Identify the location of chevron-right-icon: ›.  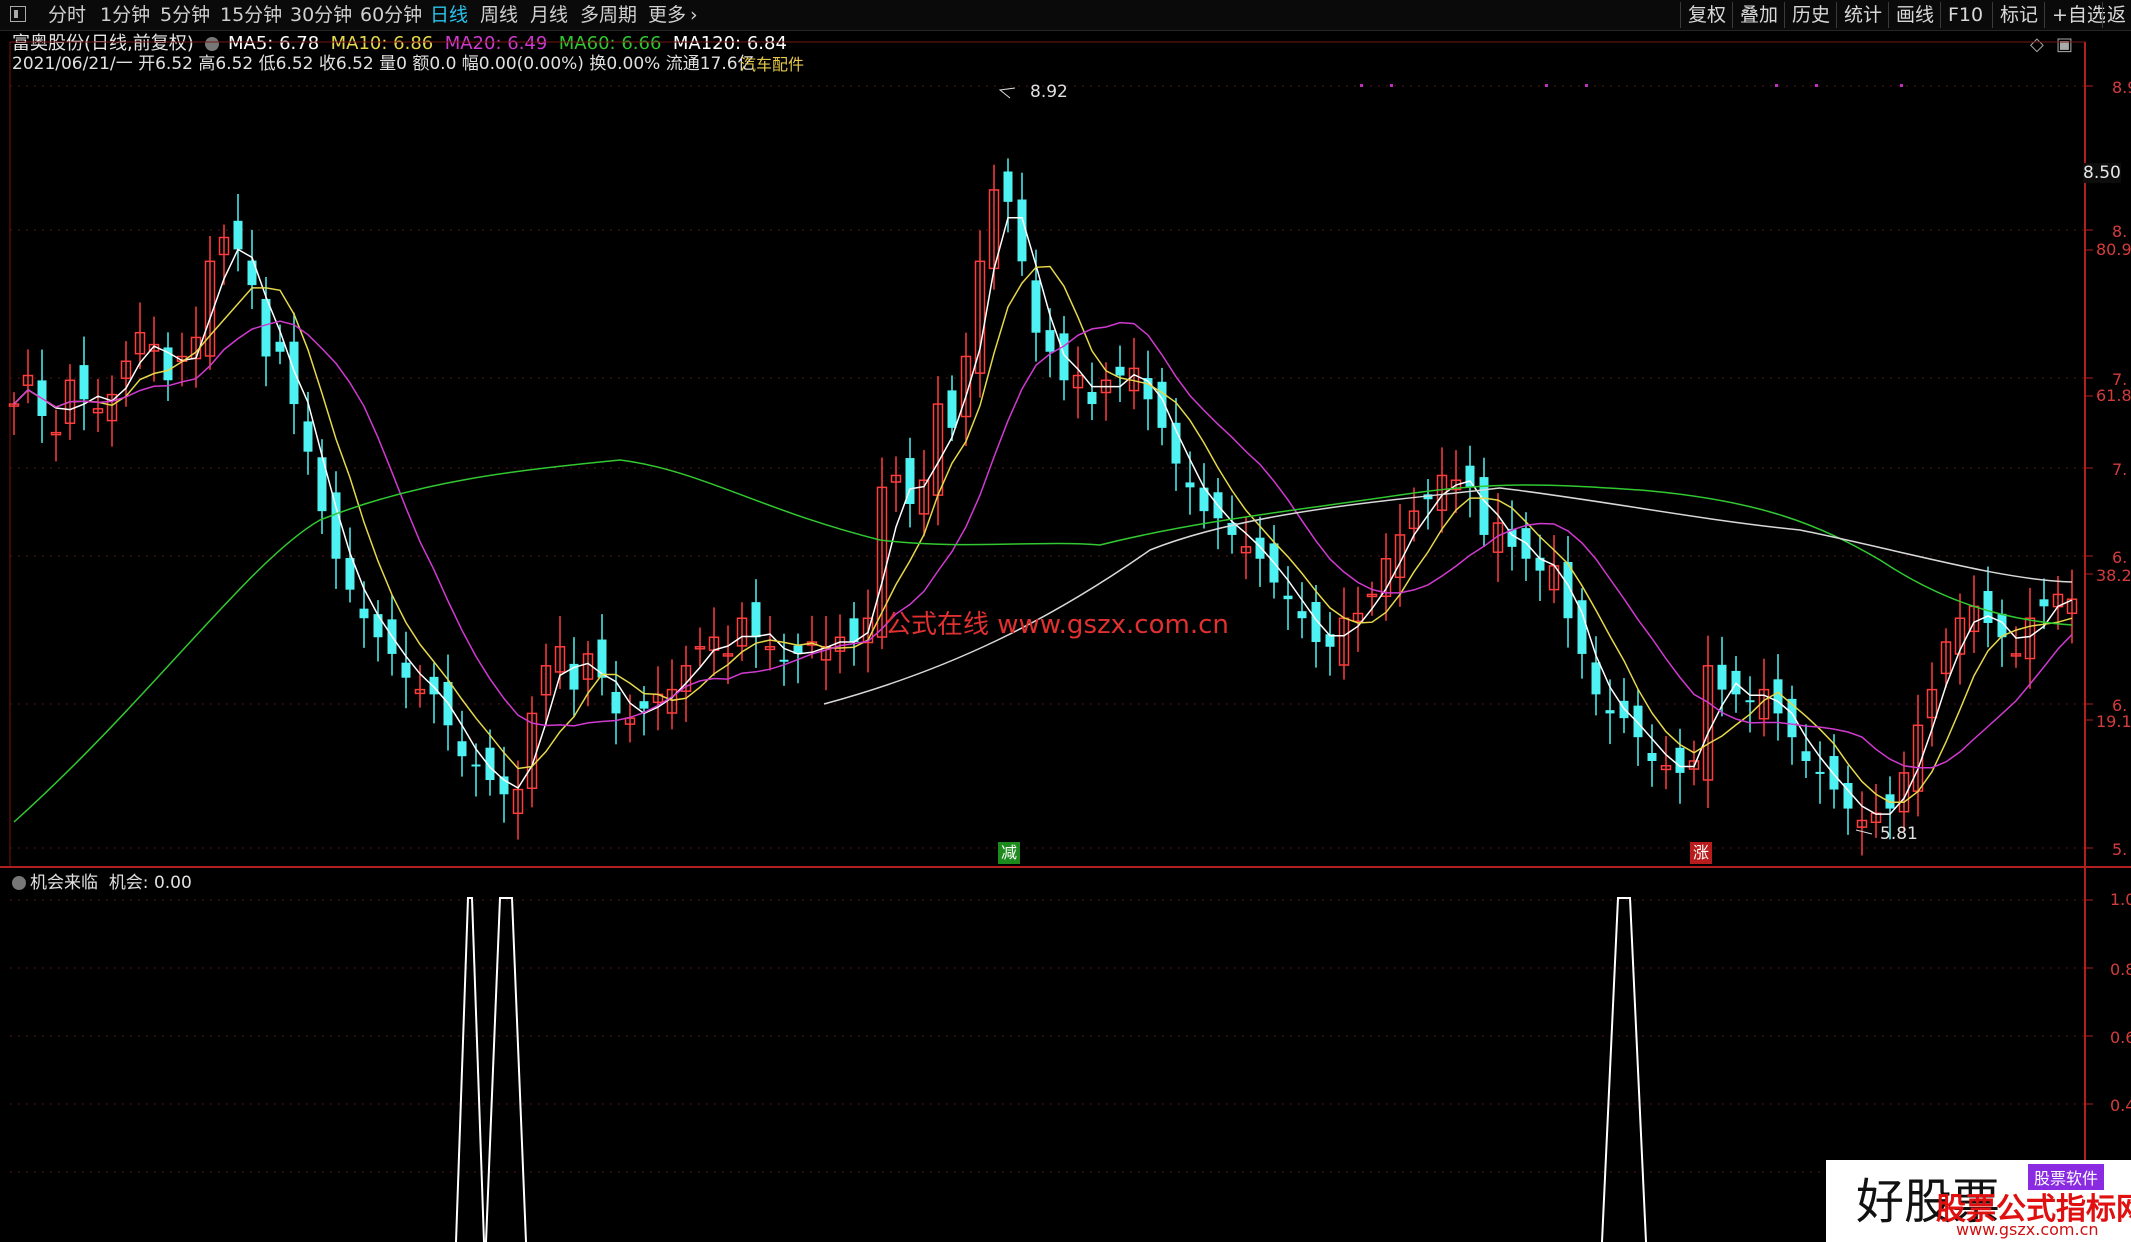
(694, 15).